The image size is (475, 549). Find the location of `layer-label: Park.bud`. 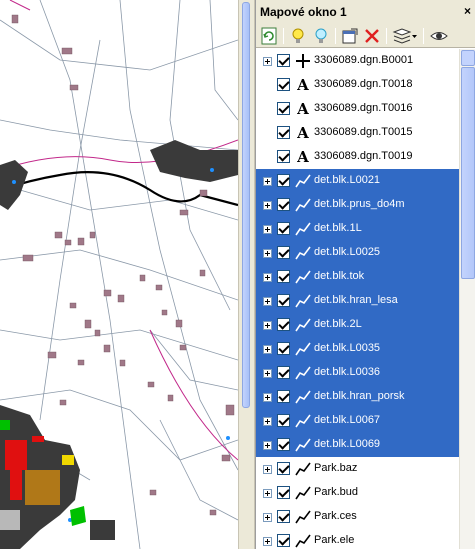

layer-label: Park.bud is located at coordinates (336, 492).